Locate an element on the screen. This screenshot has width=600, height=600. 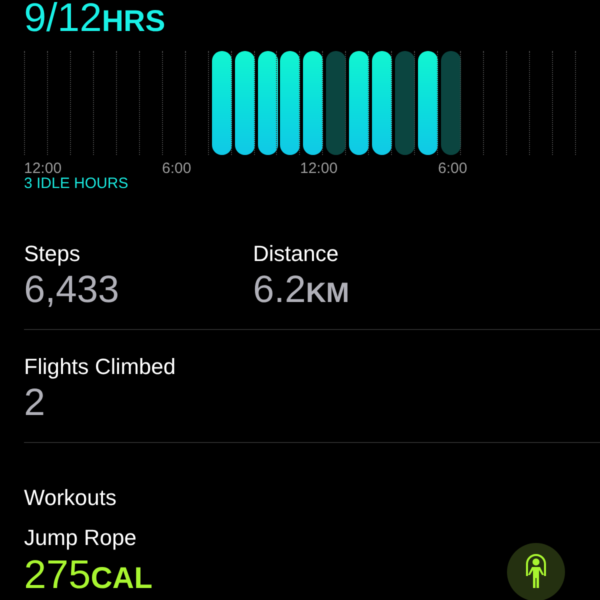
metric-value: 6.2KM is located at coordinates (301, 290).